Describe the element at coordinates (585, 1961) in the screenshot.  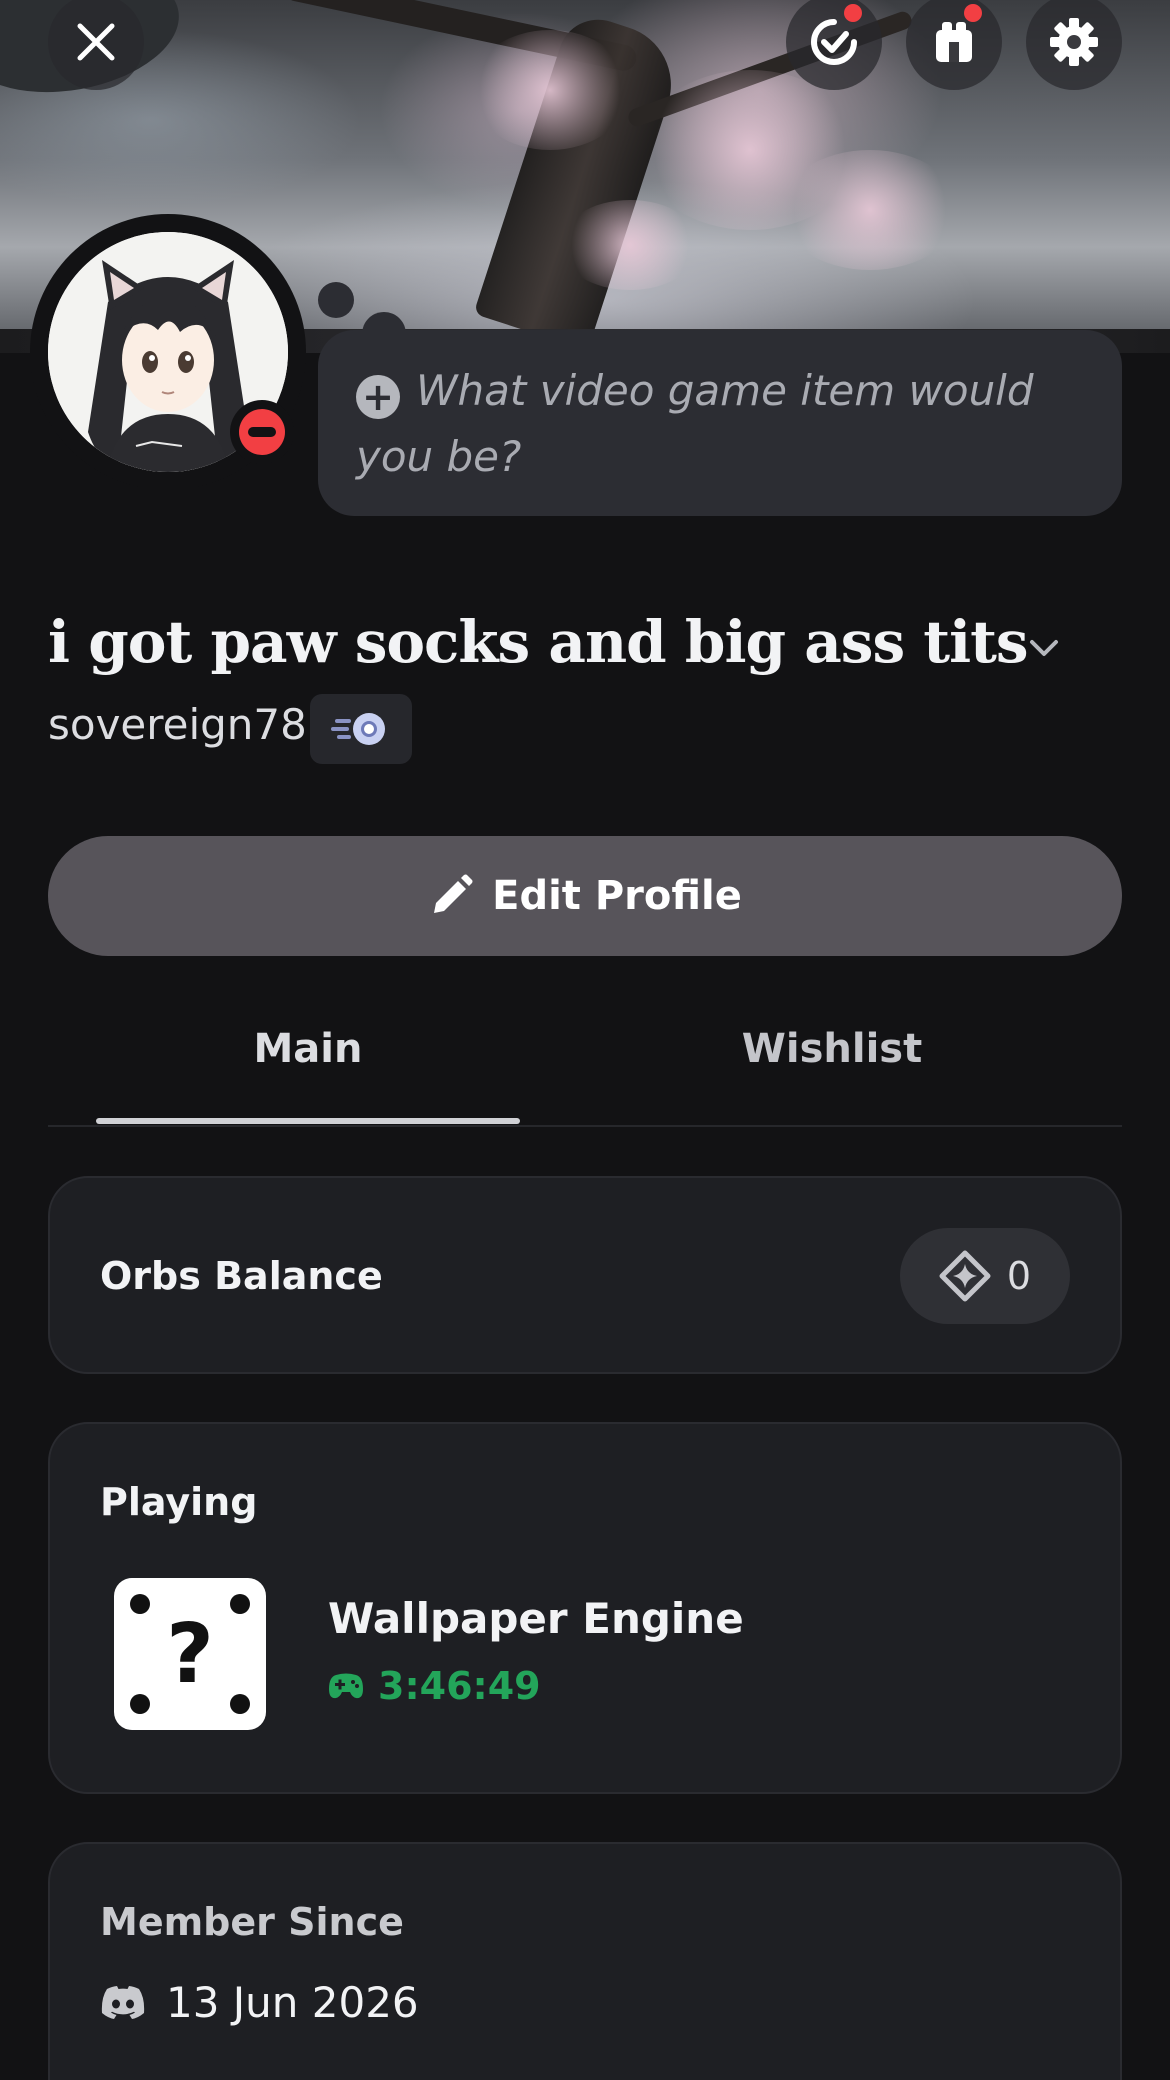
I see `member-since-card: Member Since 13 Jun 2026` at that location.